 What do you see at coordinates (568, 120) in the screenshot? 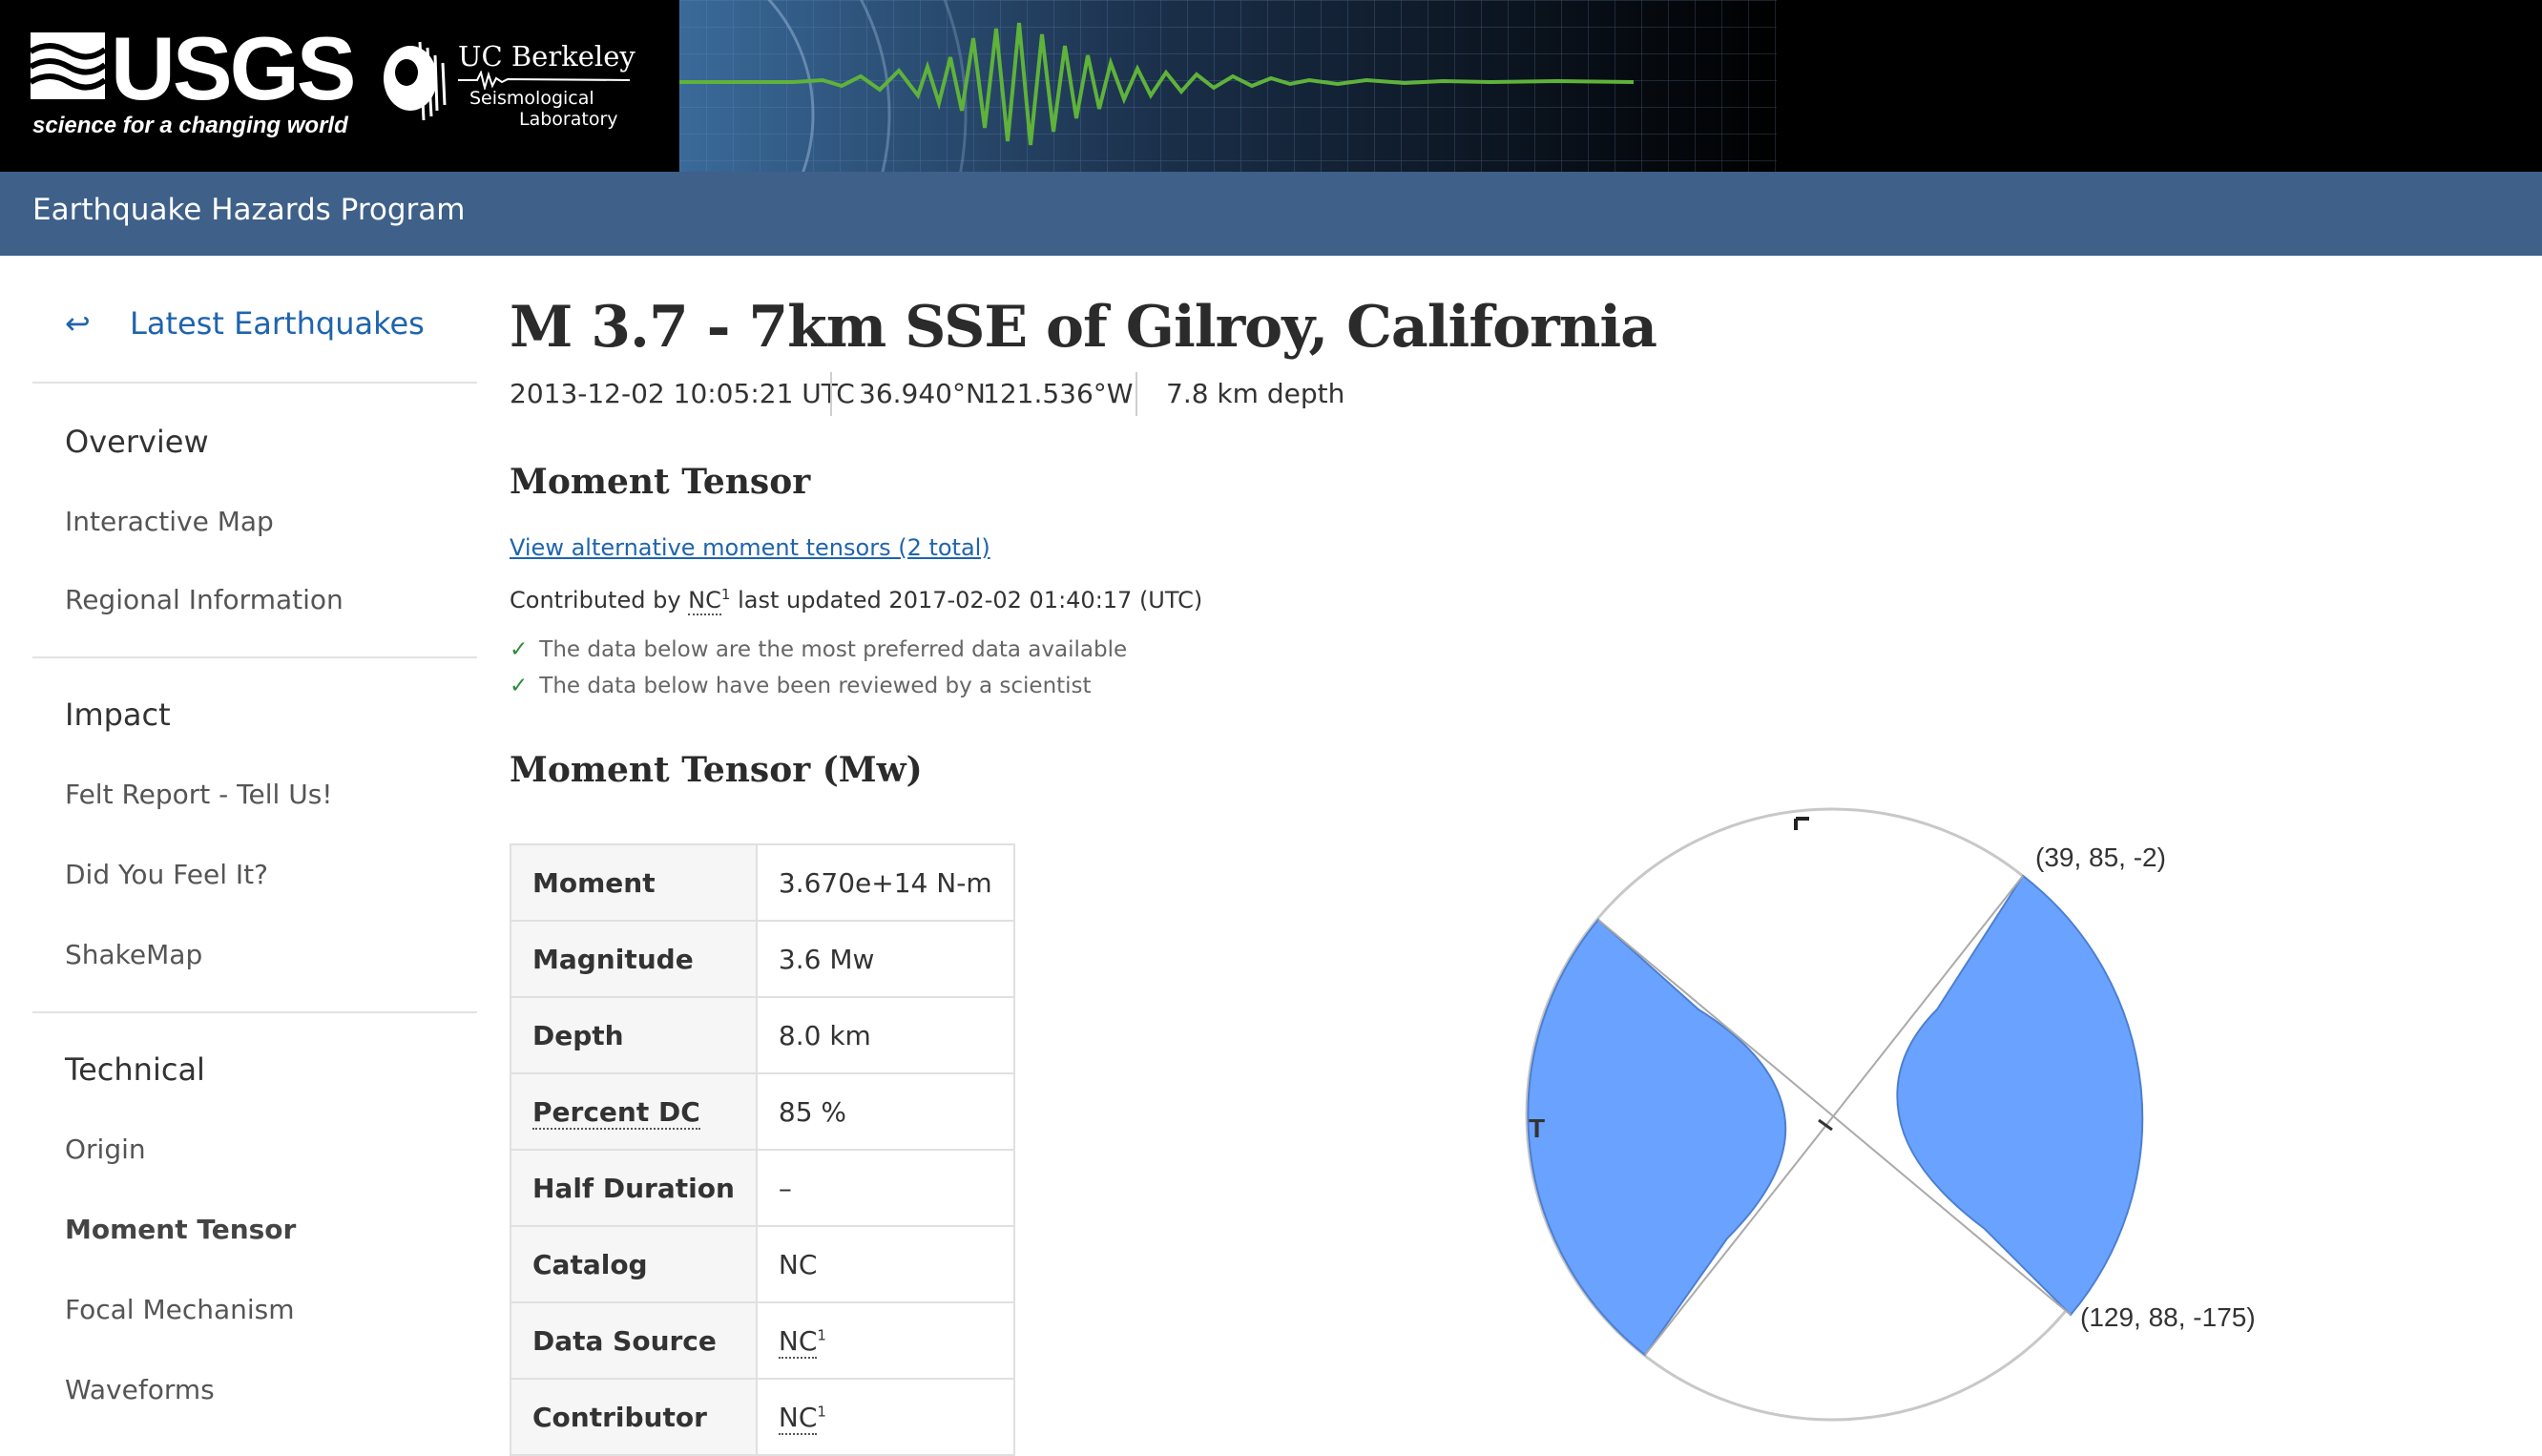
I see `berkeley-subtitle-2: Laboratory` at bounding box center [568, 120].